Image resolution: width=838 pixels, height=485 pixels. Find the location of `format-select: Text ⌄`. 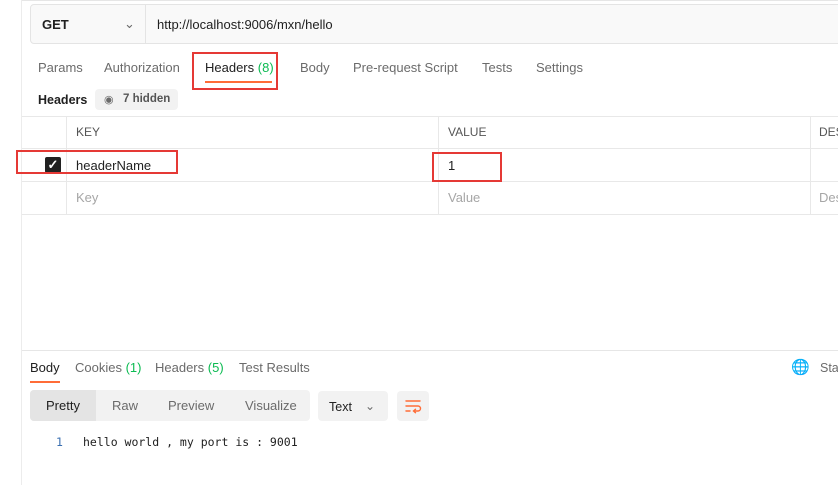

format-select: Text ⌄ is located at coordinates (353, 406).